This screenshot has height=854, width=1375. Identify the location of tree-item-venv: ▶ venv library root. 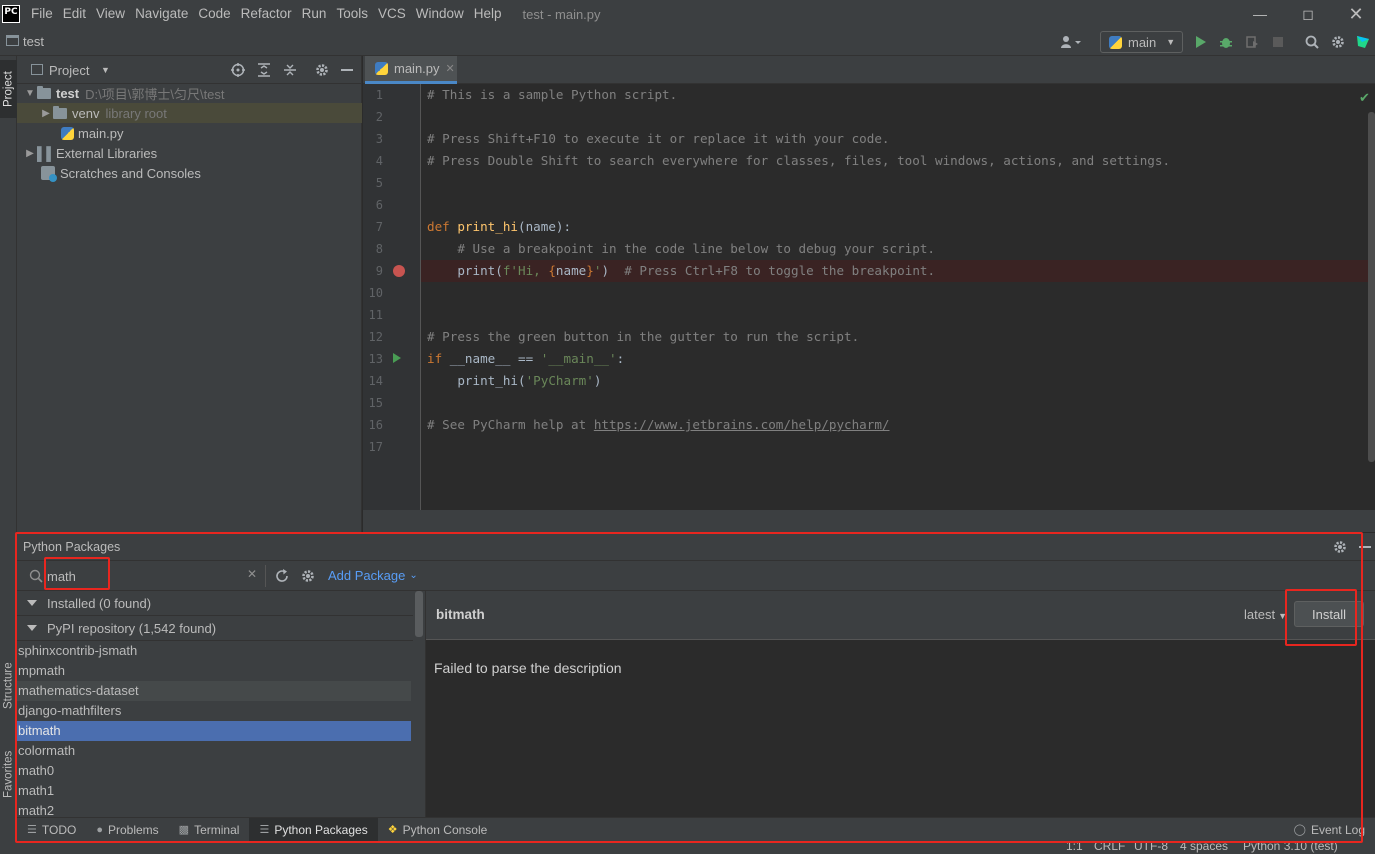
(189, 113).